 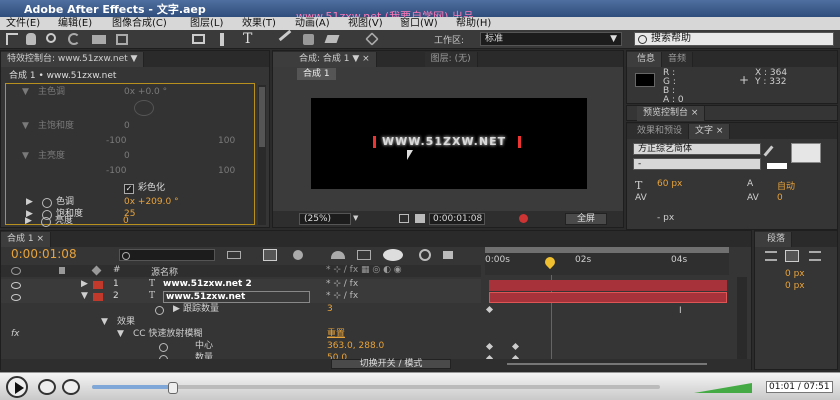 I want to click on align-center-icon, so click(x=792, y=256).